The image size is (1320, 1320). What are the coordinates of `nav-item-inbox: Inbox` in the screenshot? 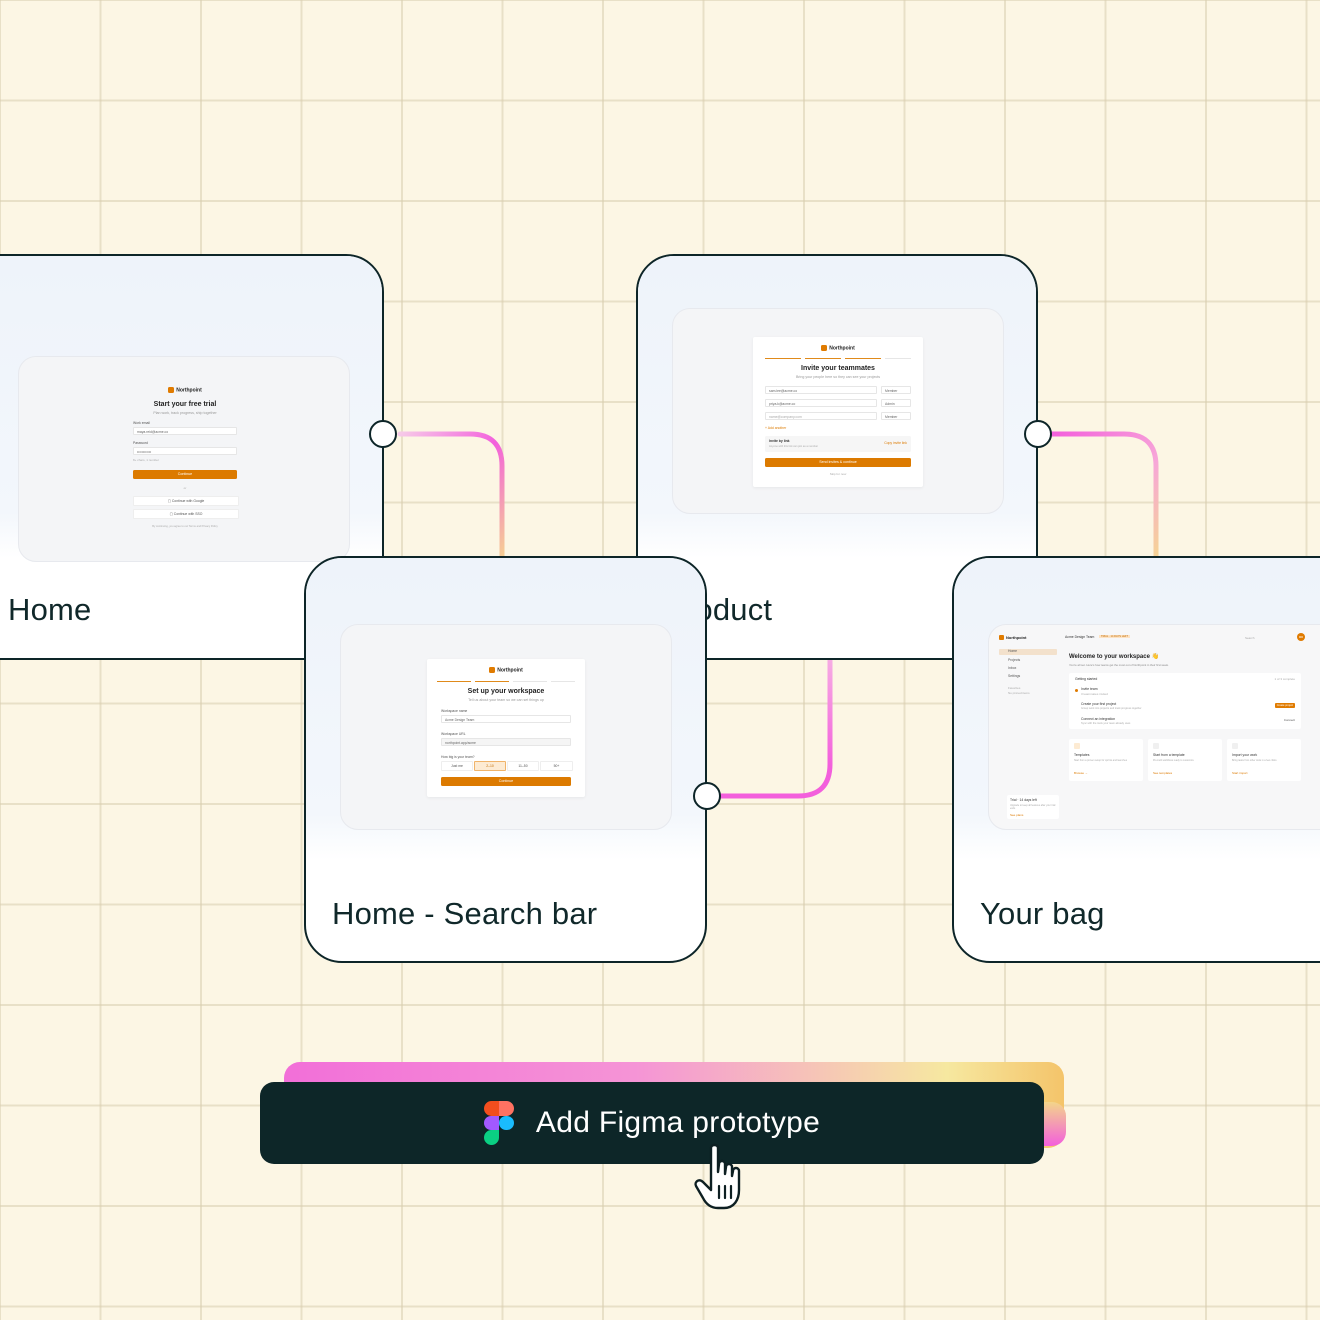 It's located at (1012, 668).